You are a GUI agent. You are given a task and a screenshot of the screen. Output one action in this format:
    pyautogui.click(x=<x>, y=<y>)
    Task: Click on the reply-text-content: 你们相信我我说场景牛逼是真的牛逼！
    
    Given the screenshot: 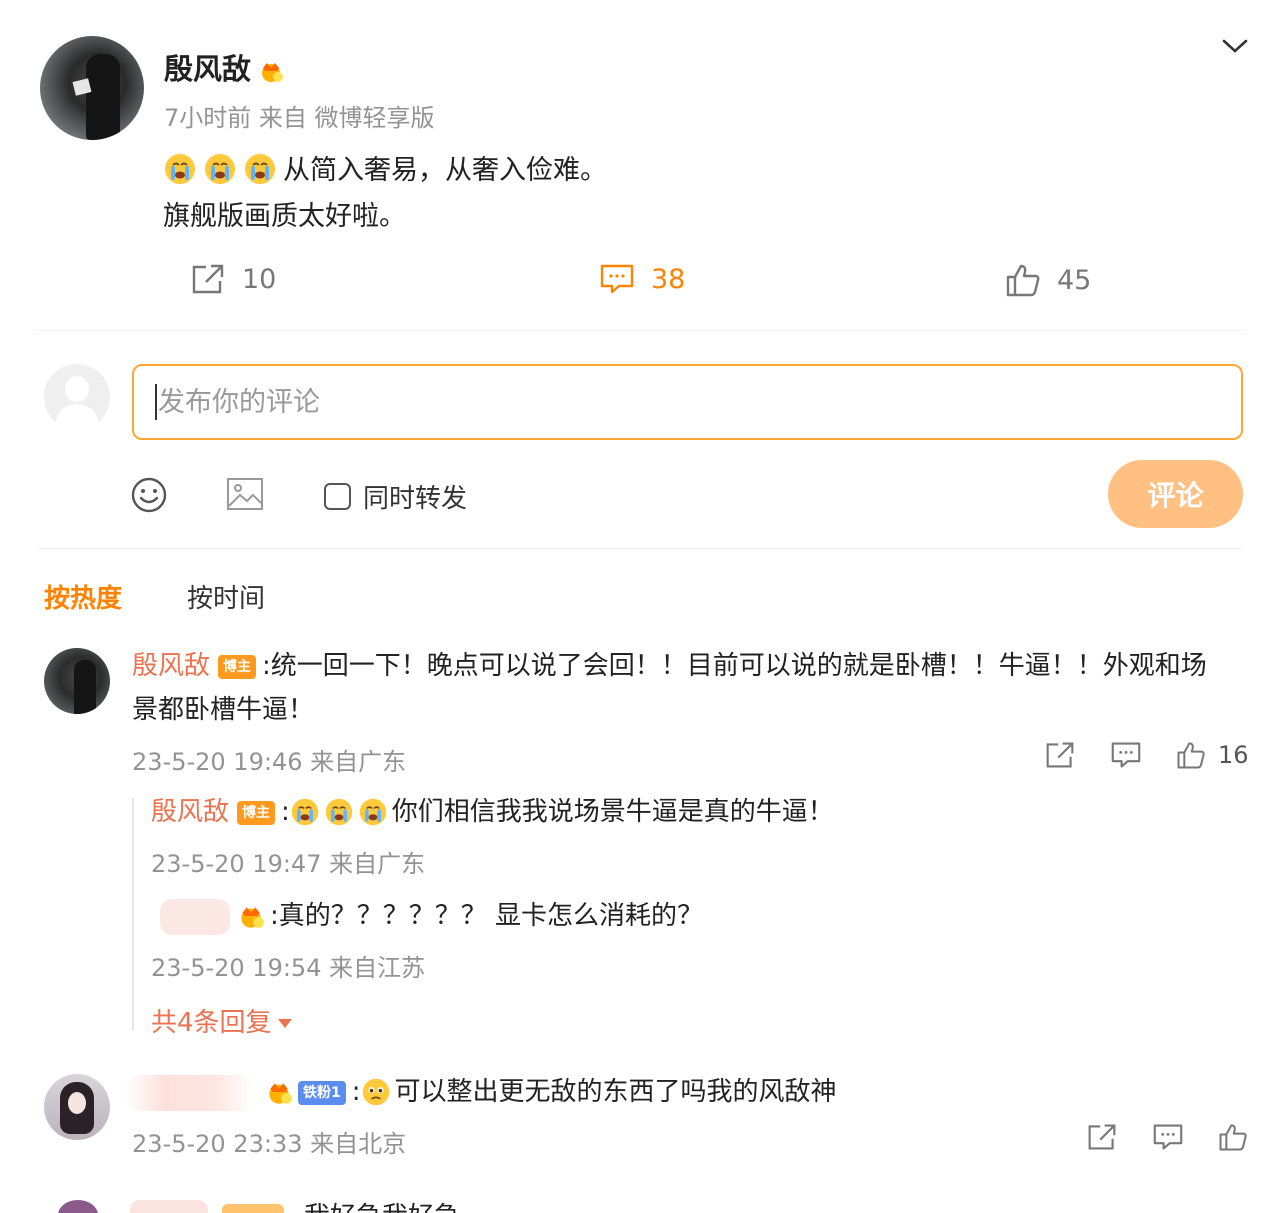 What is the action you would take?
    pyautogui.click(x=612, y=812)
    